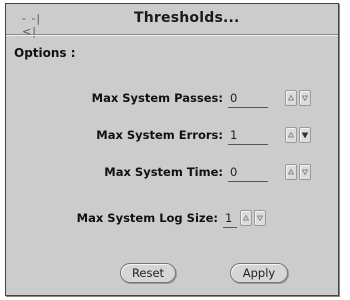 The image size is (350, 300). I want to click on max-system-time-input, so click(248, 172).